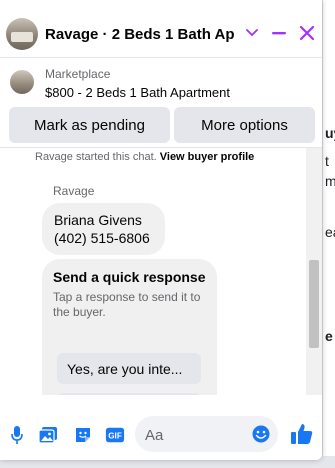  Describe the element at coordinates (244, 125) in the screenshot. I see `more-options-button: More options` at that location.